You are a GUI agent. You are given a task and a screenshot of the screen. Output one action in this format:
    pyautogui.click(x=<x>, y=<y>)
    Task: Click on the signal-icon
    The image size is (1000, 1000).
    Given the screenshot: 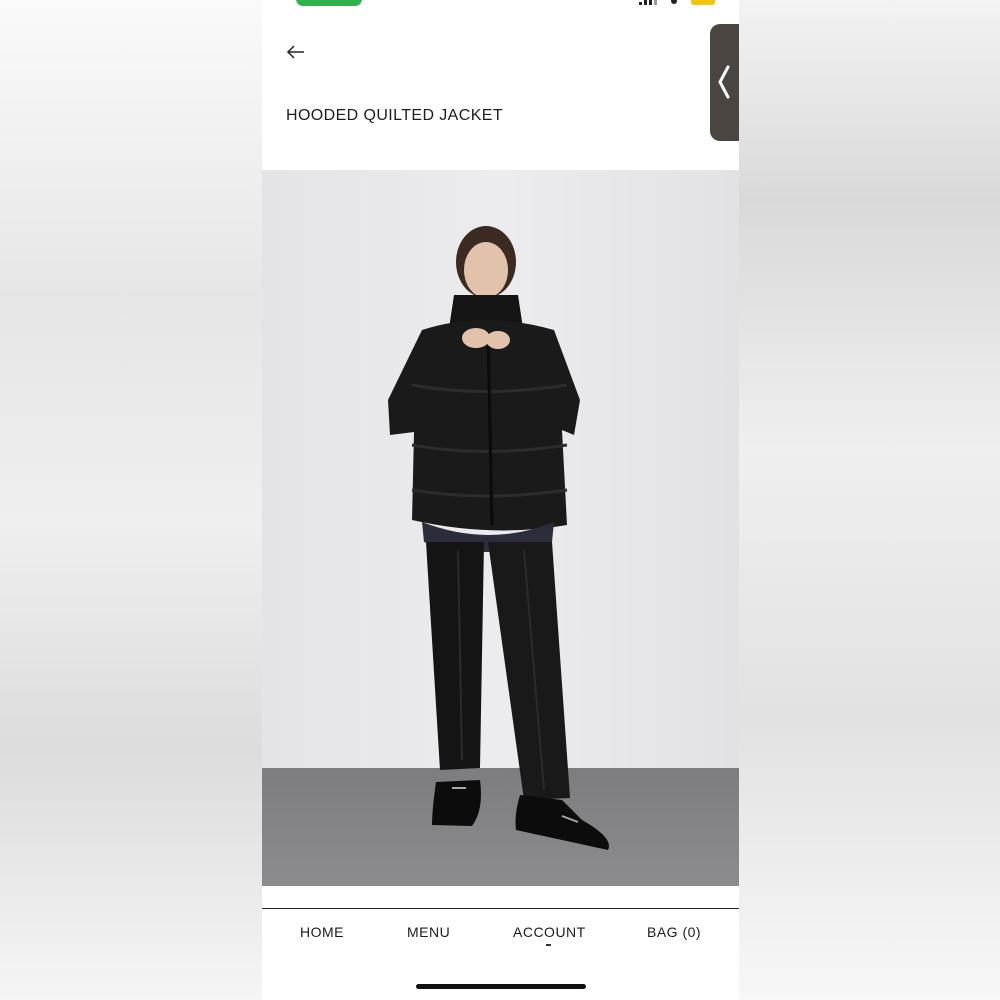 What is the action you would take?
    pyautogui.click(x=648, y=2)
    